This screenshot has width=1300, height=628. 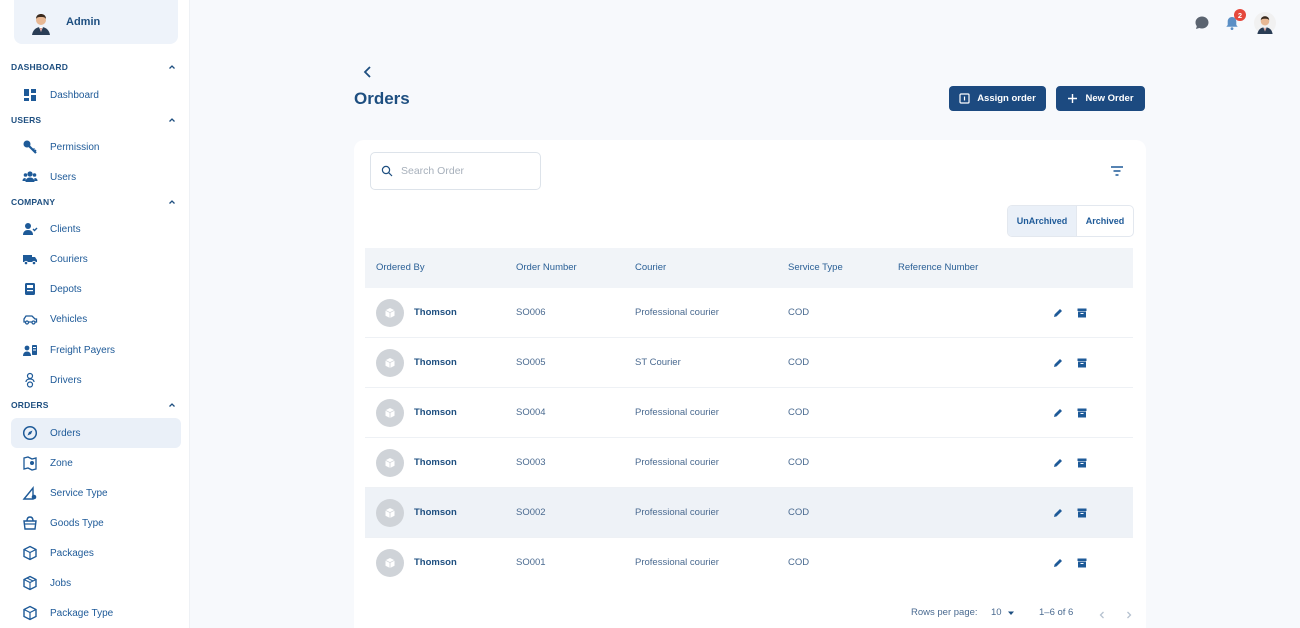 I want to click on table-row: Thomson SO004 Professional courier COD, so click(x=749, y=413).